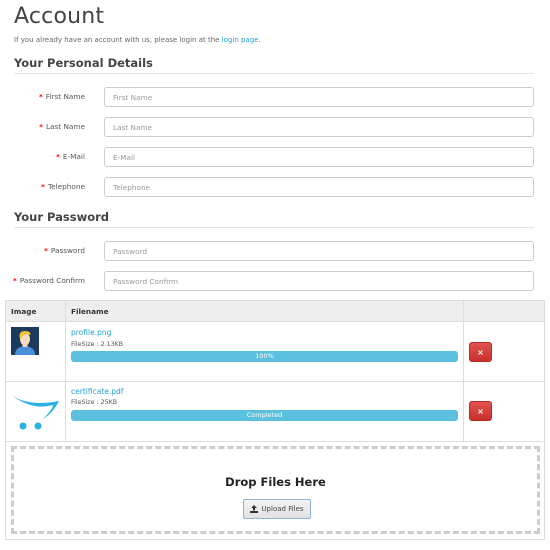 This screenshot has height=550, width=550. What do you see at coordinates (67, 250) in the screenshot?
I see `password-label-text: Password` at bounding box center [67, 250].